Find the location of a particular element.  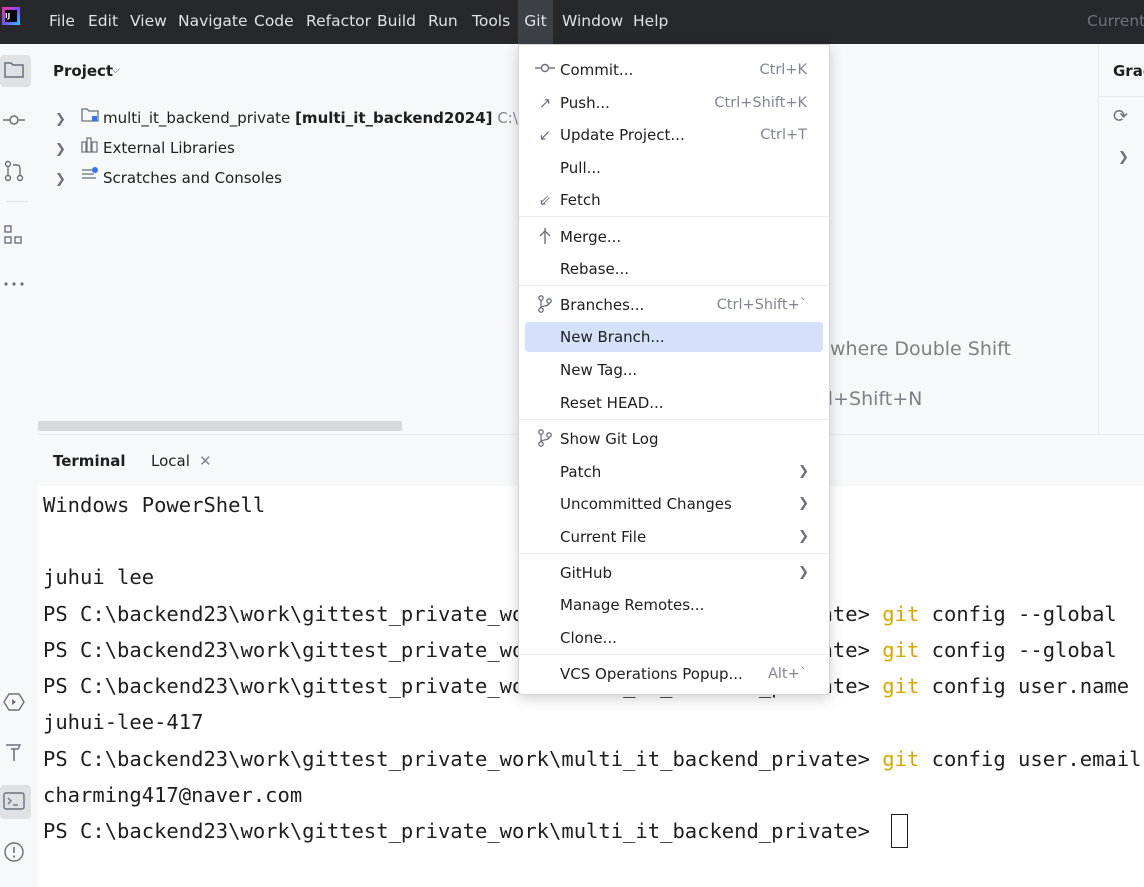

refresh-icon: ⟳ is located at coordinates (1120, 116).